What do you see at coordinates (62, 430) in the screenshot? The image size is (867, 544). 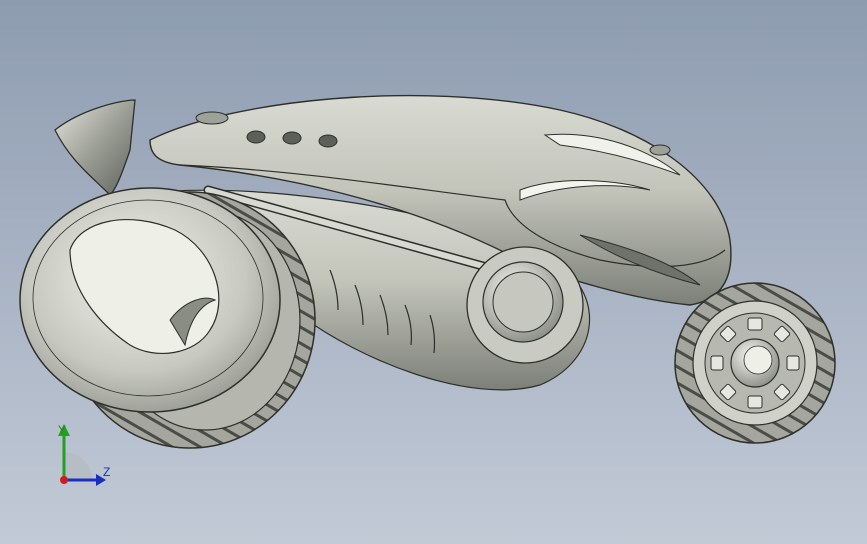 I see `y-axis-label: Y` at bounding box center [62, 430].